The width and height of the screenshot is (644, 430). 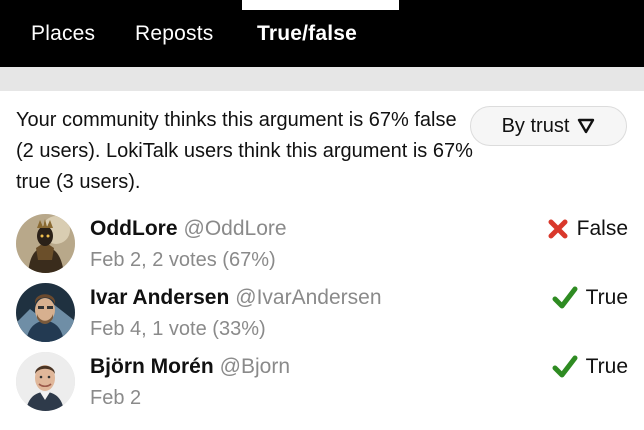 I want to click on name-line: Ivar Andersen @IvarAndersen, so click(x=236, y=298).